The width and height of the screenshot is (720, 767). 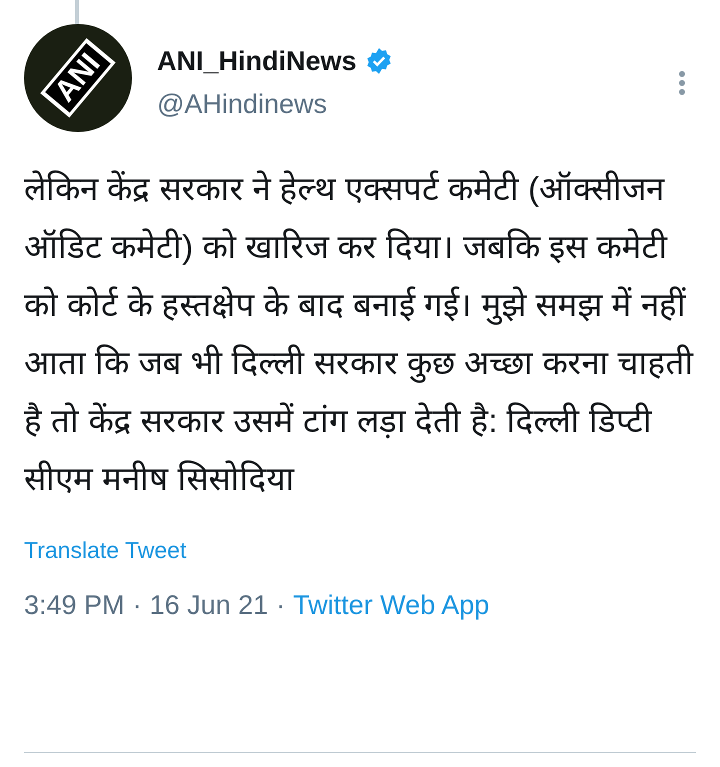 What do you see at coordinates (78, 78) in the screenshot?
I see `avatar-logo: ANI` at bounding box center [78, 78].